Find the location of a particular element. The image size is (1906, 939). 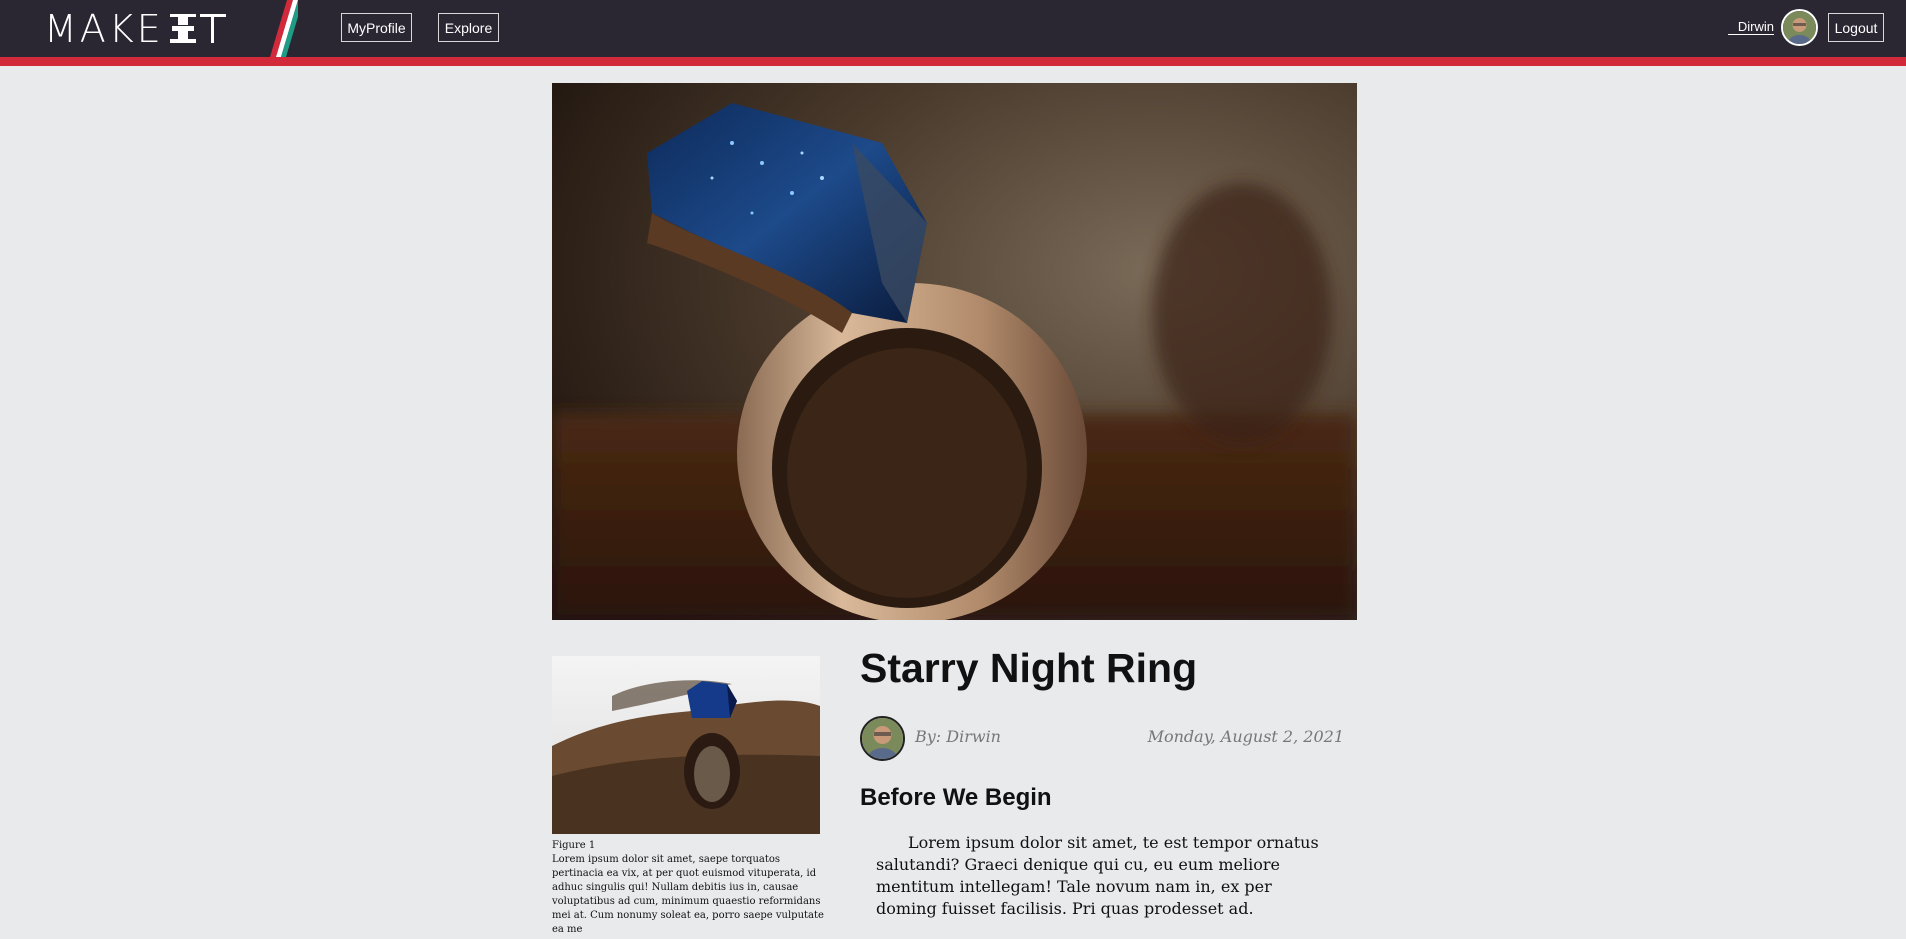

nav-explore-button: Explore is located at coordinates (468, 27).